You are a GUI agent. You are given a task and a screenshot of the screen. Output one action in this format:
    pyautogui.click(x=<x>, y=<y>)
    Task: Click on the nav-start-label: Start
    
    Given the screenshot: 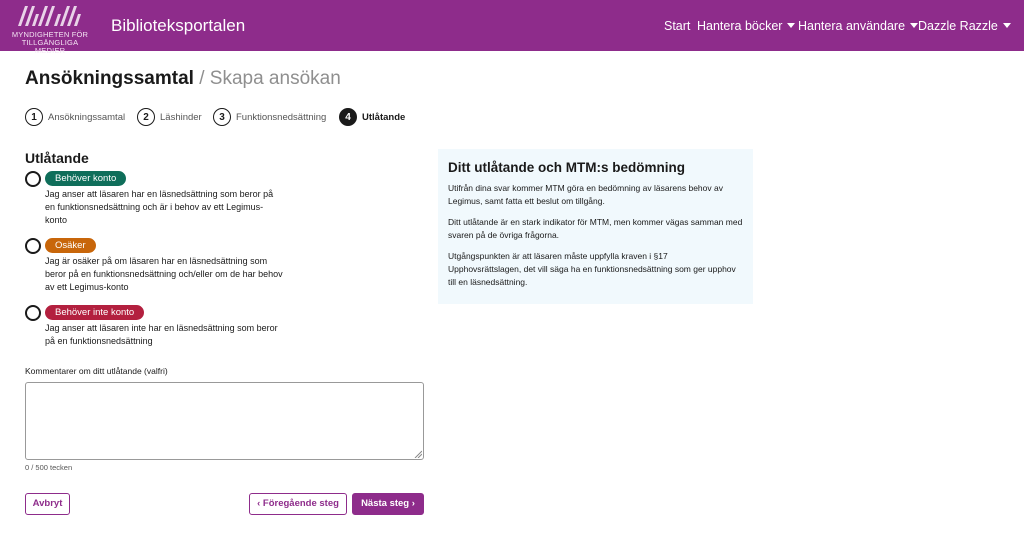 What is the action you would take?
    pyautogui.click(x=677, y=26)
    